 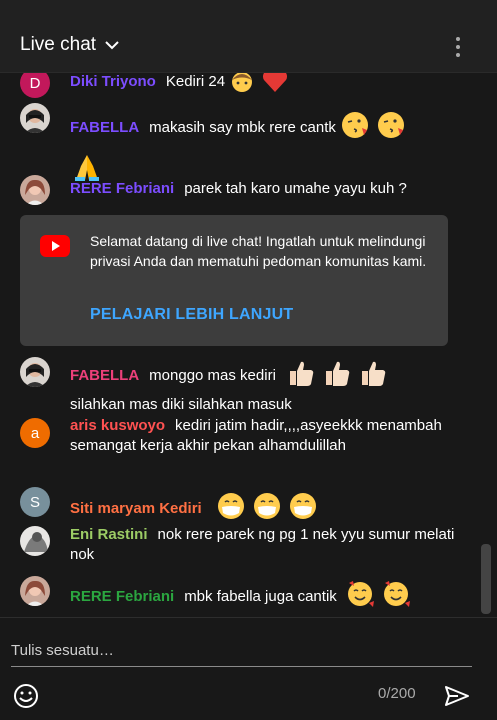 I want to click on message-text: monggo mas kediri, so click(x=212, y=375).